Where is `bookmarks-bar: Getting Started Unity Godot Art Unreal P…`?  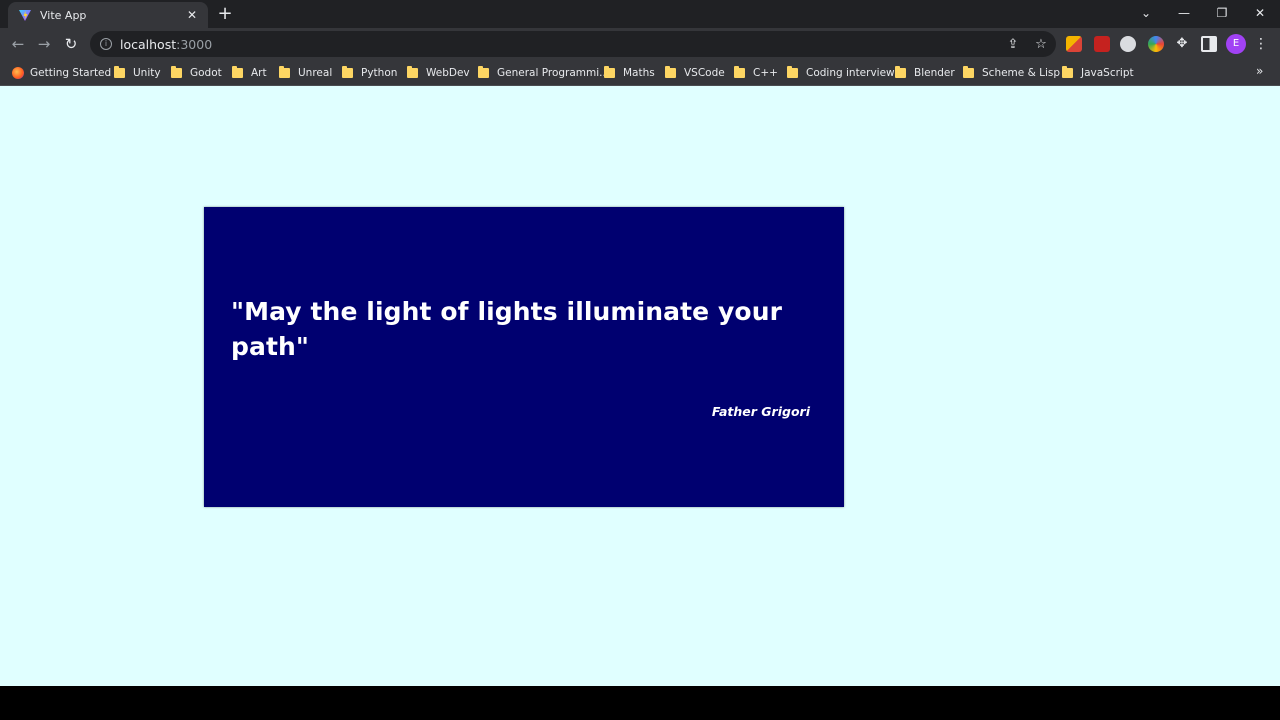 bookmarks-bar: Getting Started Unity Godot Art Unreal P… is located at coordinates (640, 73).